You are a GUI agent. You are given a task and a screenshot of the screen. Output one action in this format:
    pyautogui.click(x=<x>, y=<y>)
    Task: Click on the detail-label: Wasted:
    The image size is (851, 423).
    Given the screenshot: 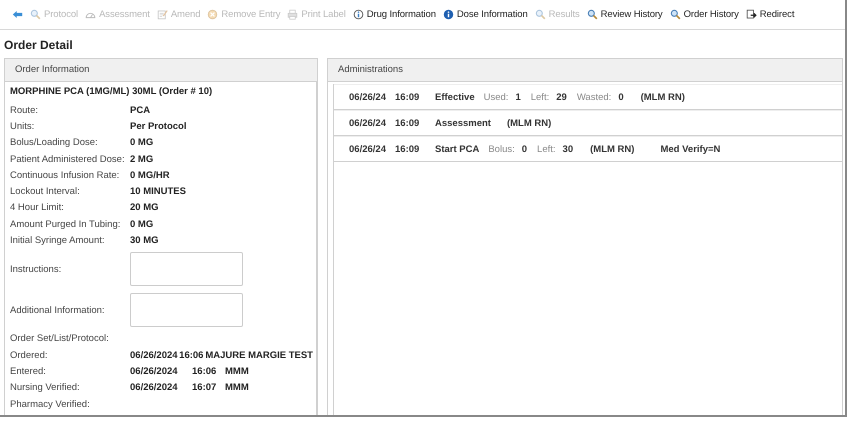 What is the action you would take?
    pyautogui.click(x=594, y=97)
    